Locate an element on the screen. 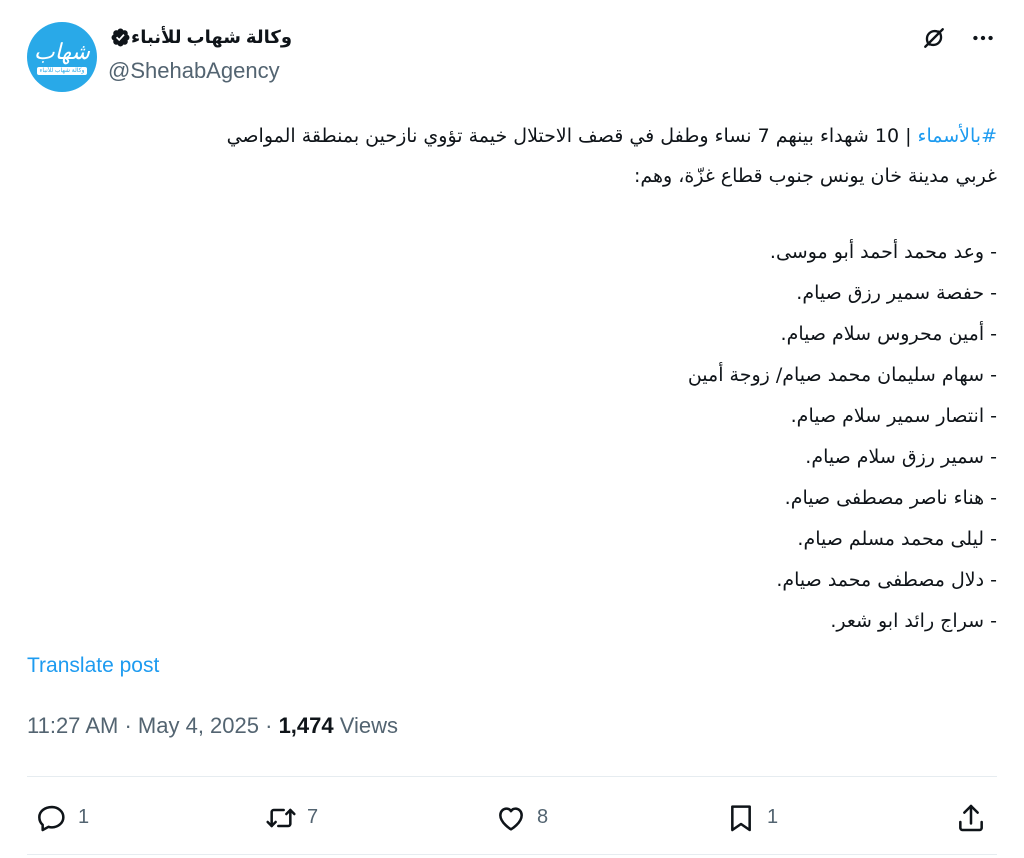 This screenshot has height=858, width=1024. share-icon is located at coordinates (971, 817).